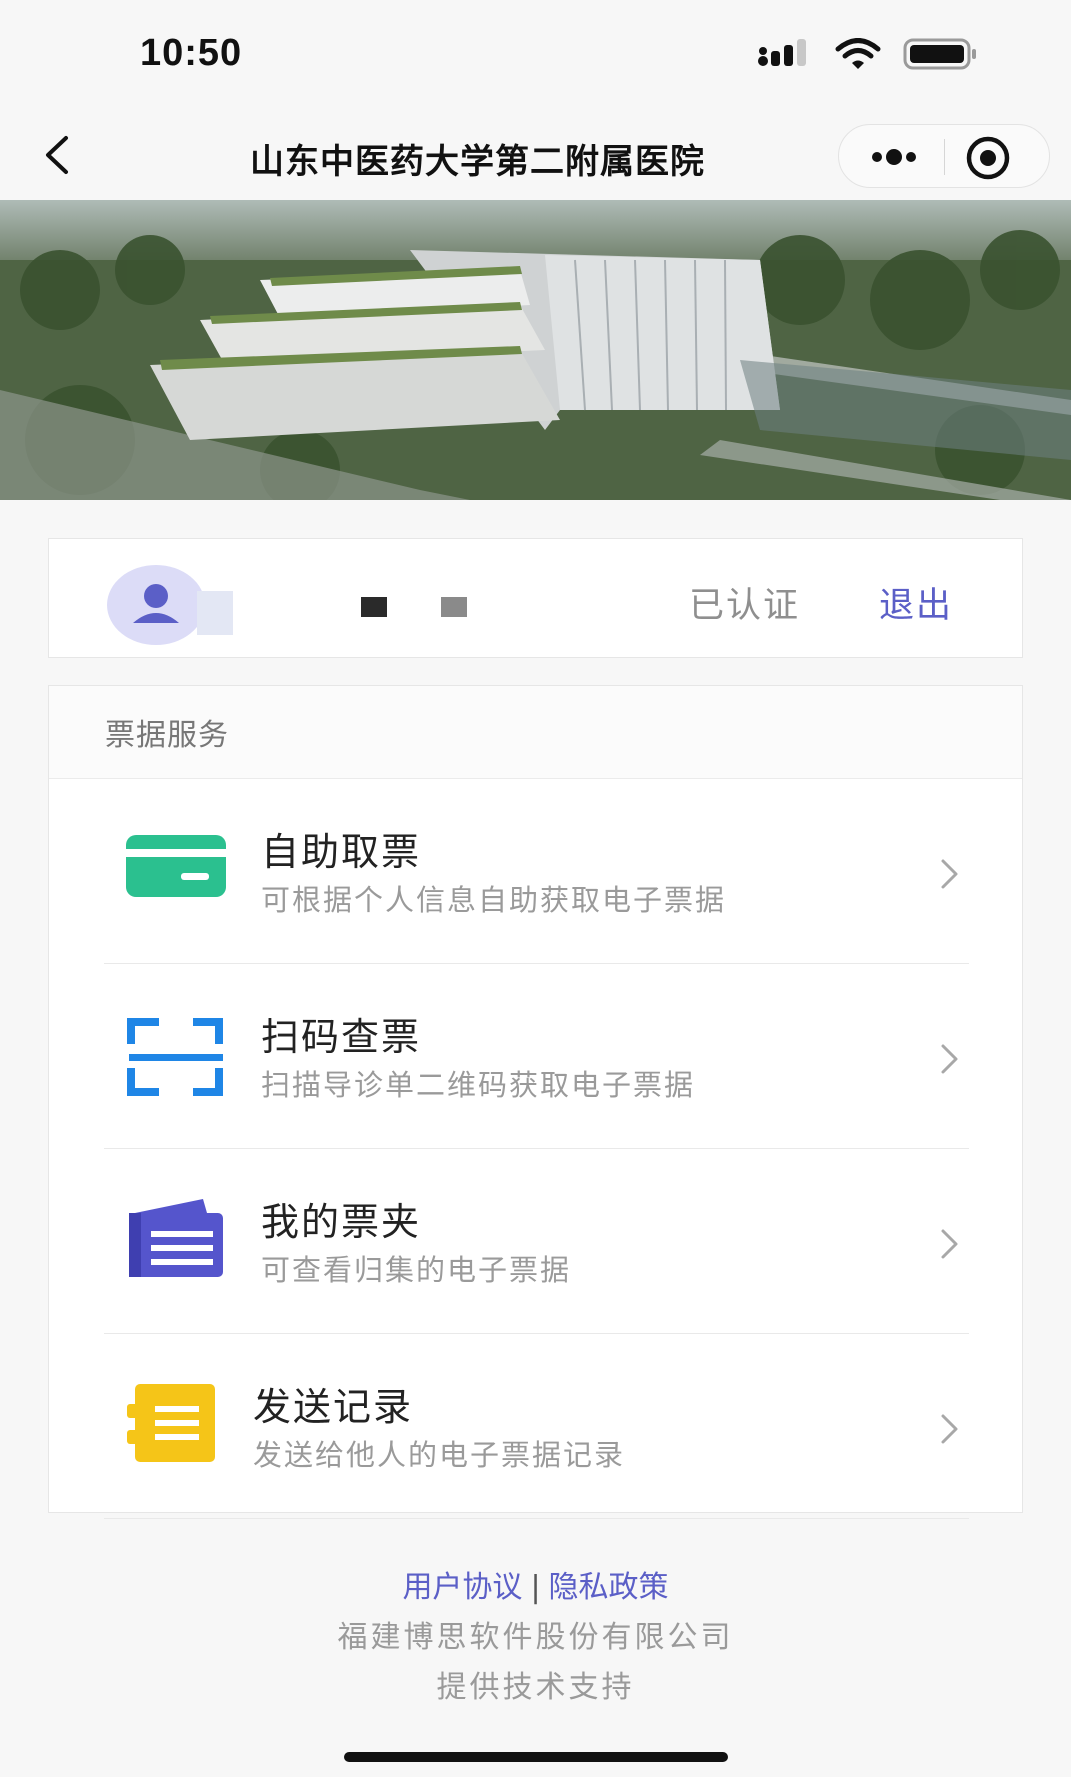 The width and height of the screenshot is (1071, 1777). I want to click on back-button, so click(58, 155).